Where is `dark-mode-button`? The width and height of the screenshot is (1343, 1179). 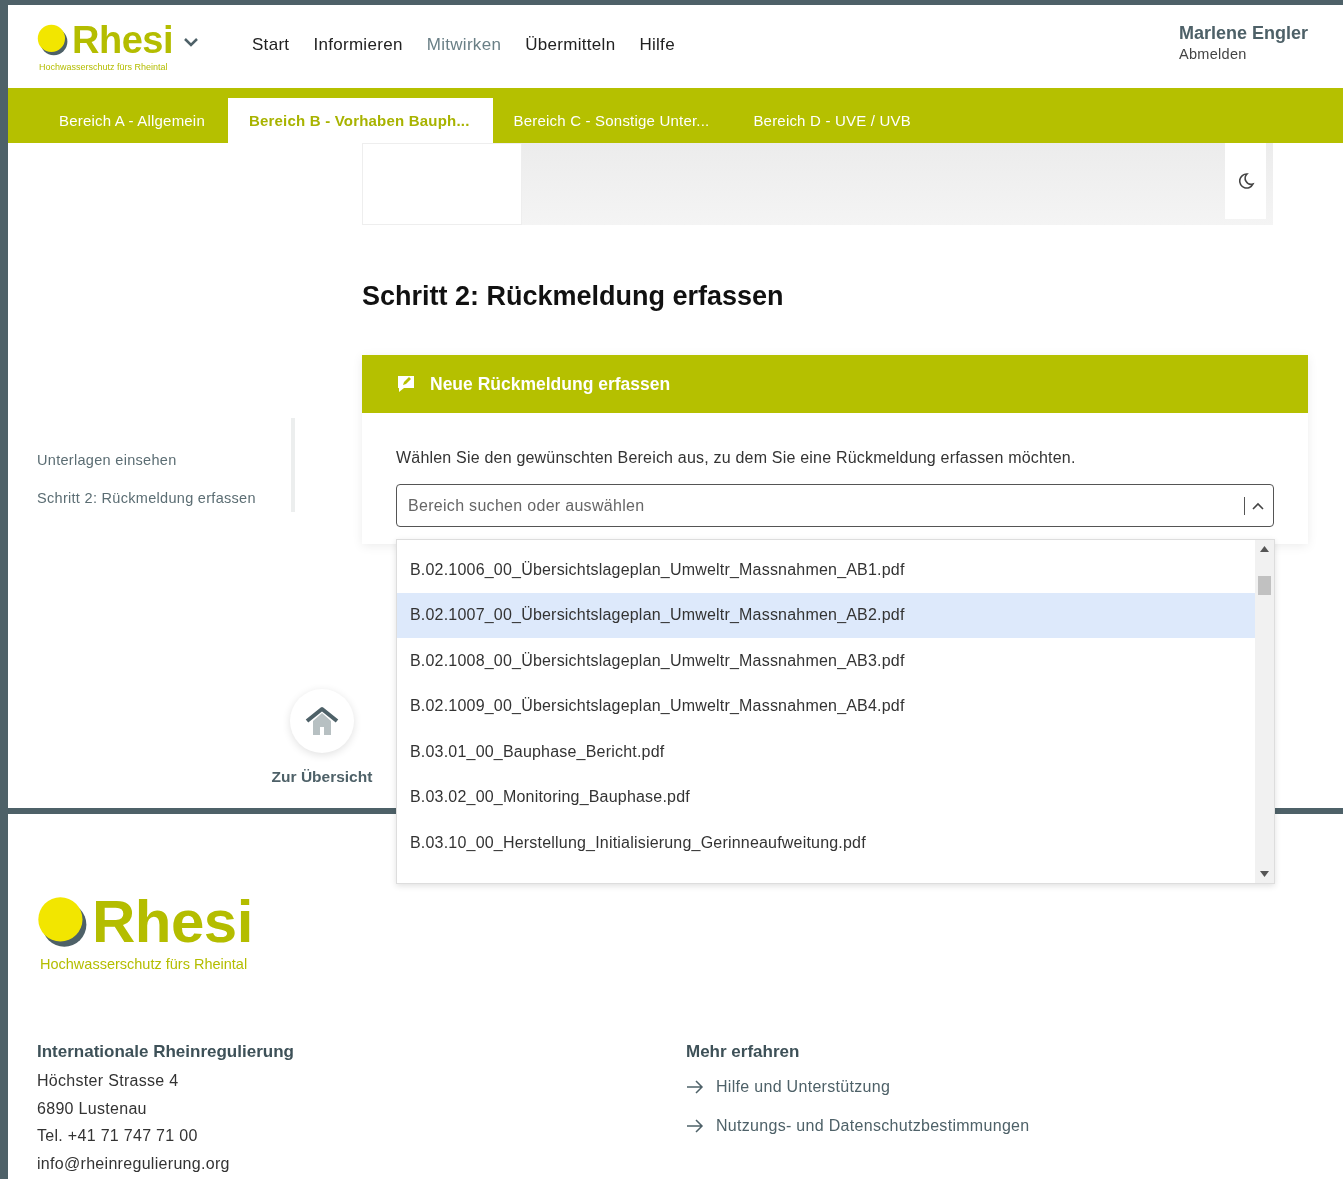 dark-mode-button is located at coordinates (1245, 181).